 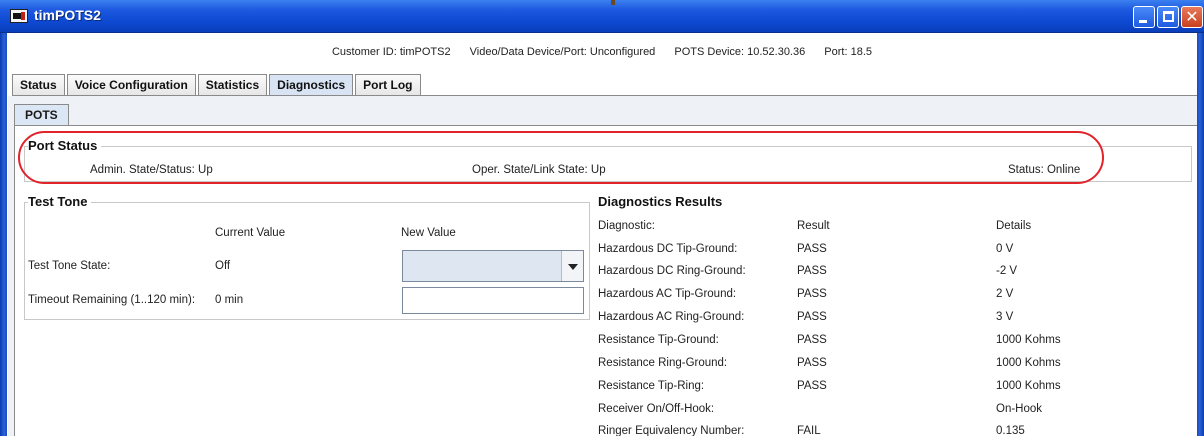 What do you see at coordinates (1007, 271) in the screenshot?
I see `diagnostic-details: -2 V` at bounding box center [1007, 271].